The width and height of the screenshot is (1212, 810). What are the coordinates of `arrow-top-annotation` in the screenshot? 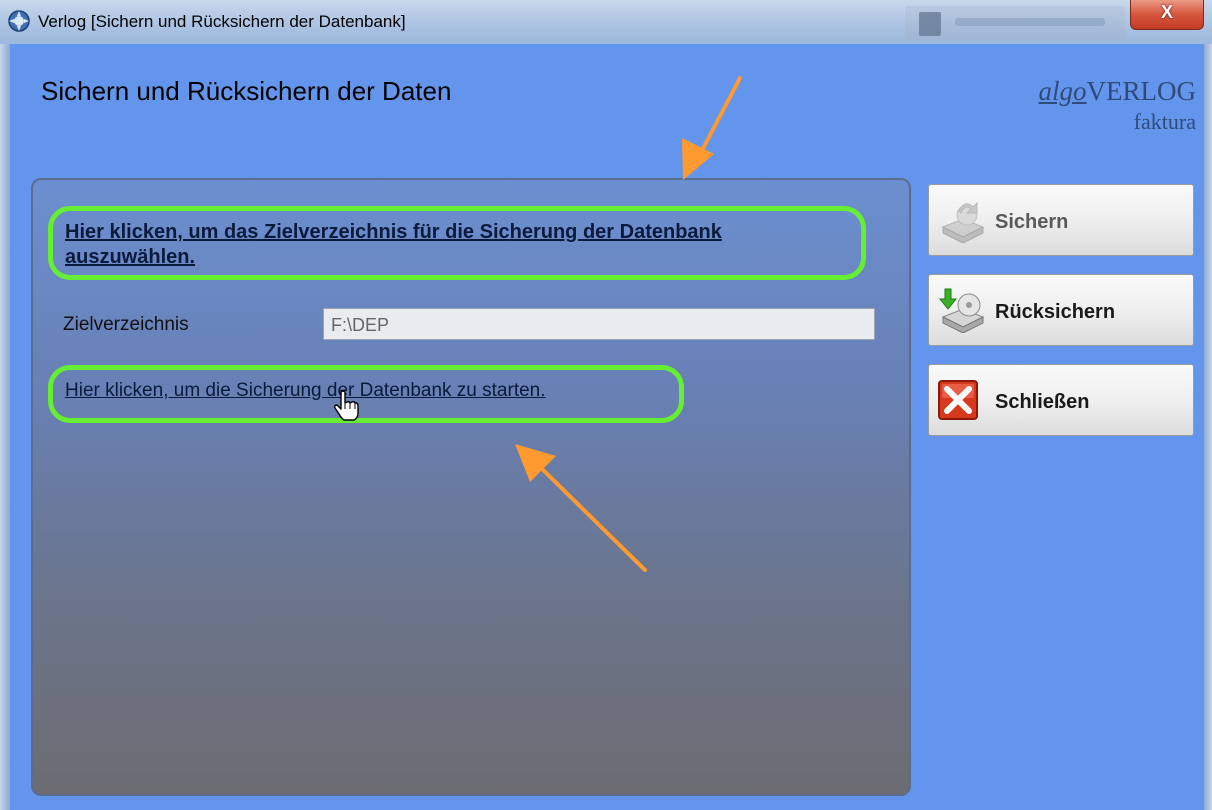 It's located at (712, 128).